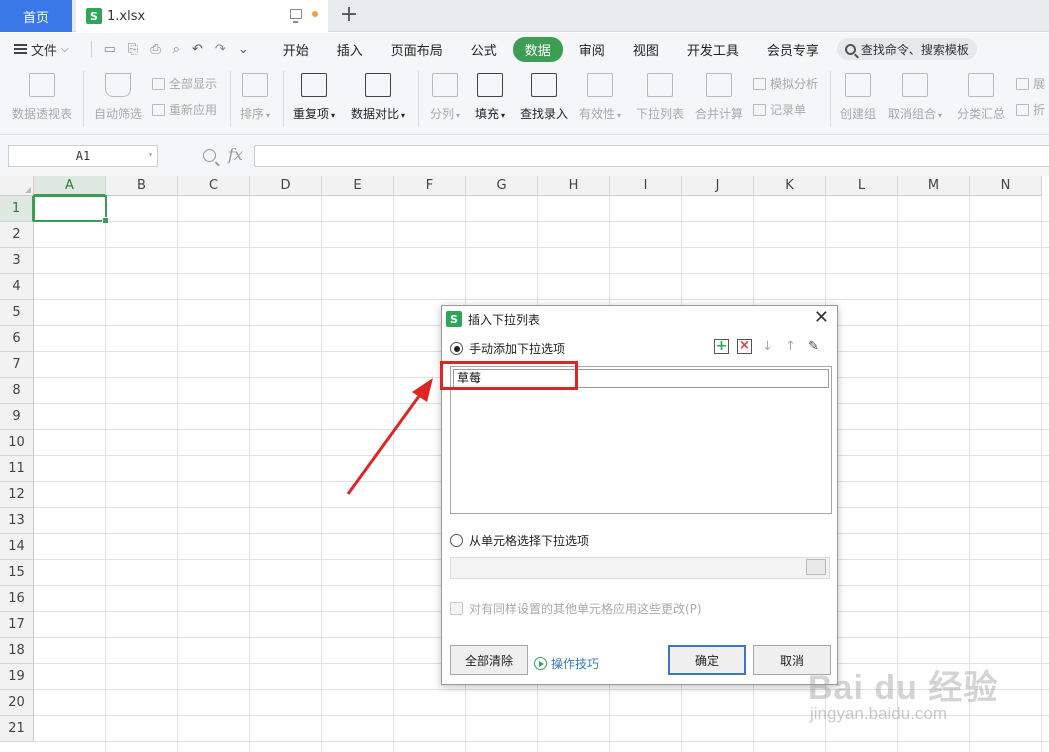  Describe the element at coordinates (42, 97) in the screenshot. I see `pivot-table-button: 数据透视表` at that location.